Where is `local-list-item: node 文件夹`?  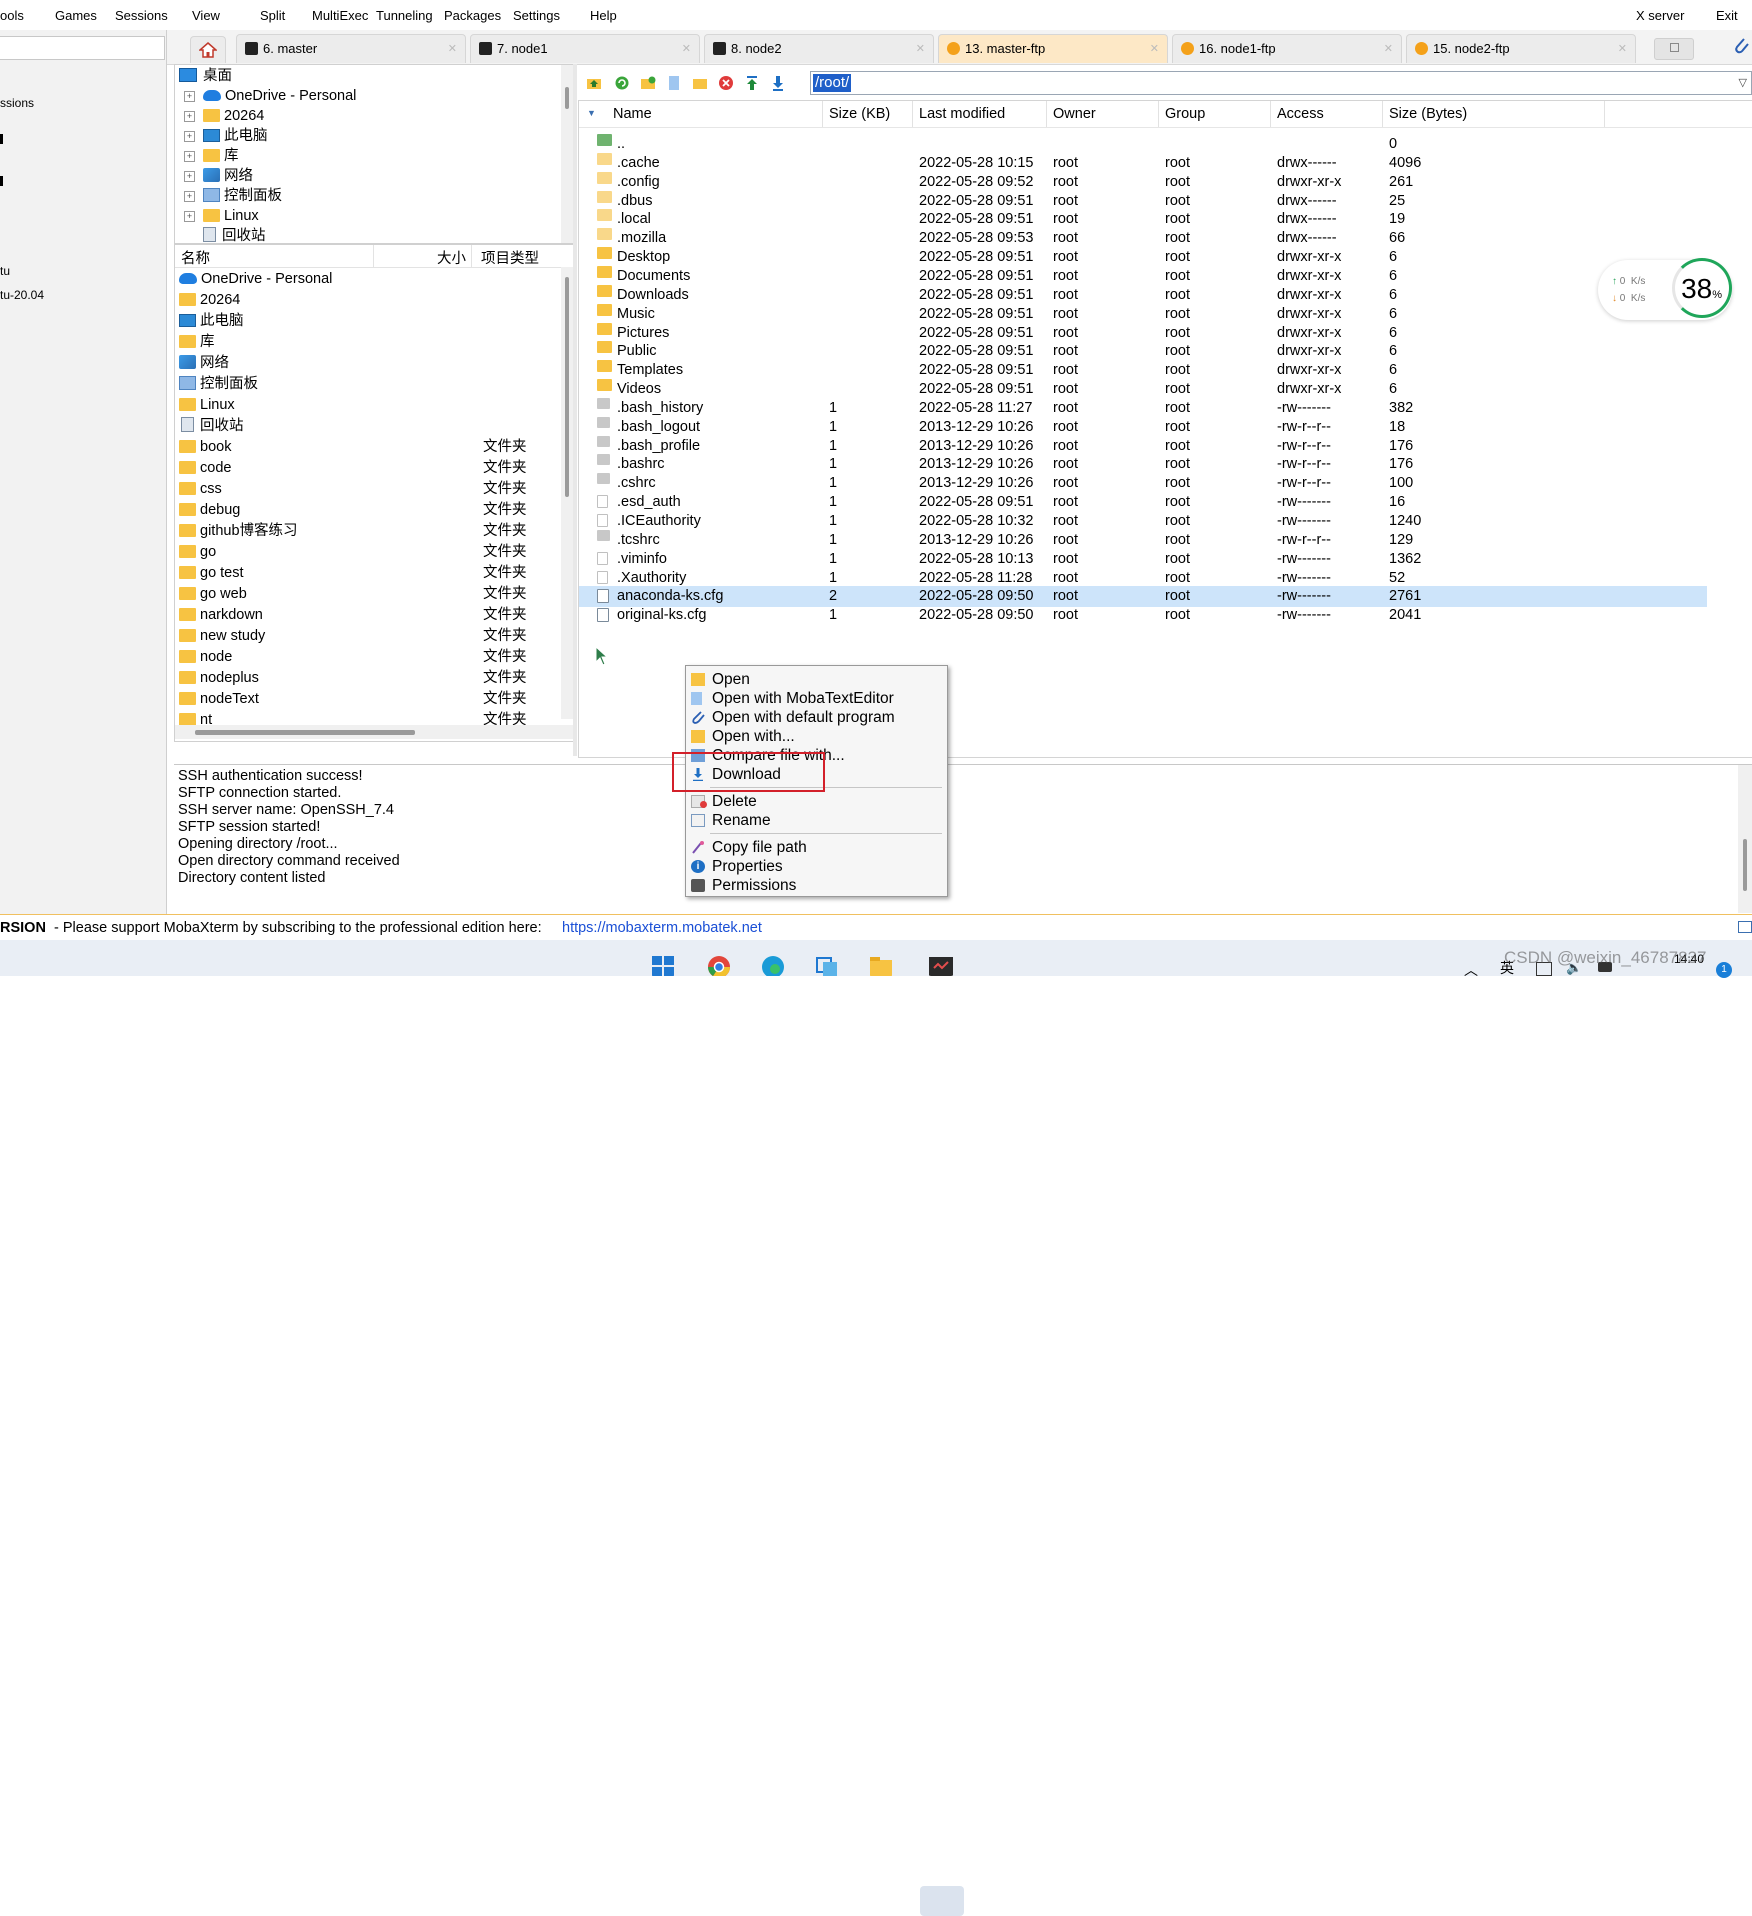
local-list-item: node 文件夹 is located at coordinates (374, 657).